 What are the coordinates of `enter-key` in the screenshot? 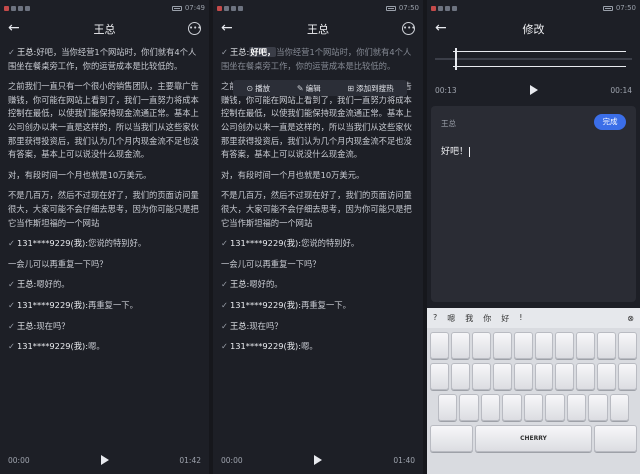 It's located at (615, 438).